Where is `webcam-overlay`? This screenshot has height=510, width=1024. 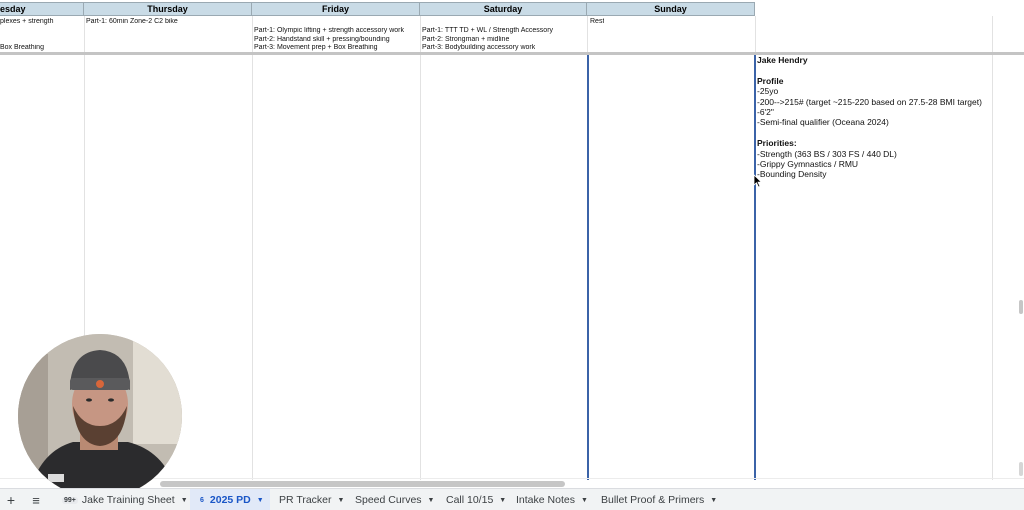 webcam-overlay is located at coordinates (100, 411).